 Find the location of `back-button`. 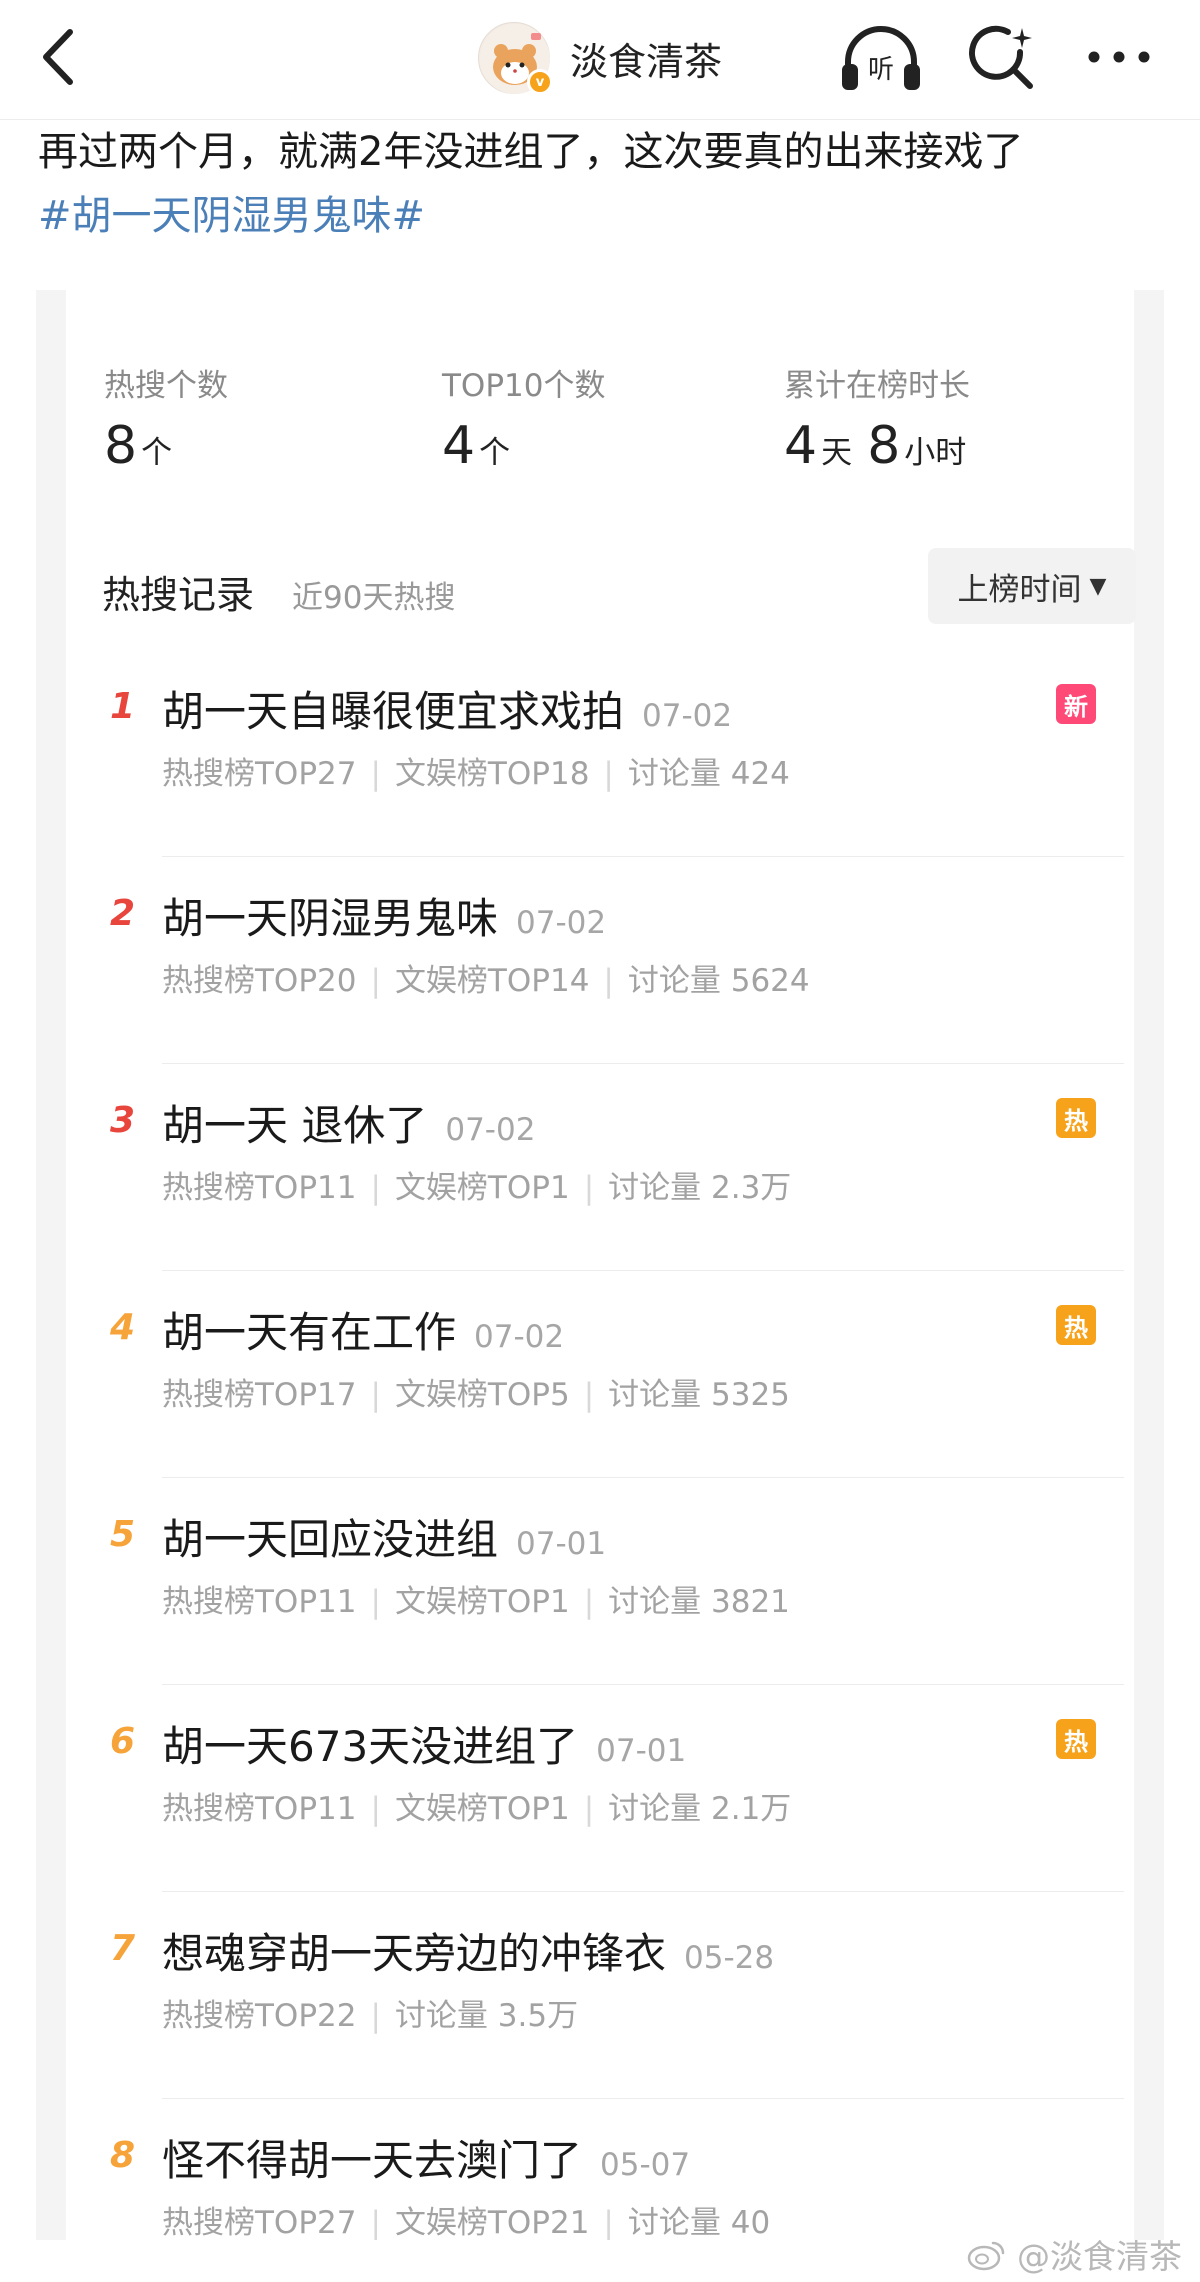

back-button is located at coordinates (60, 57).